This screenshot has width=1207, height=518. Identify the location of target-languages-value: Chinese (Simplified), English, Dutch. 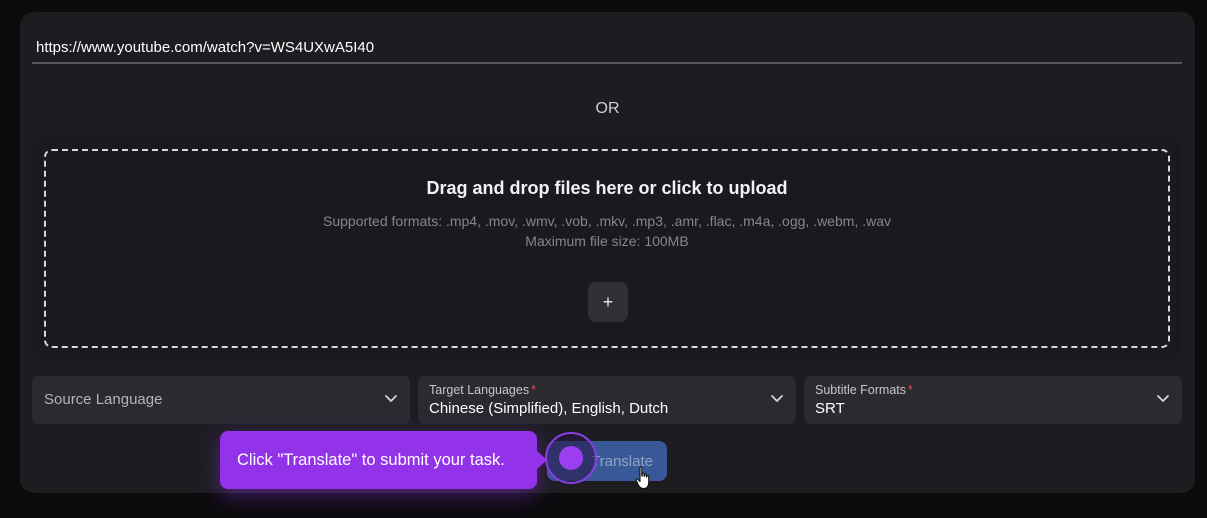
(549, 408).